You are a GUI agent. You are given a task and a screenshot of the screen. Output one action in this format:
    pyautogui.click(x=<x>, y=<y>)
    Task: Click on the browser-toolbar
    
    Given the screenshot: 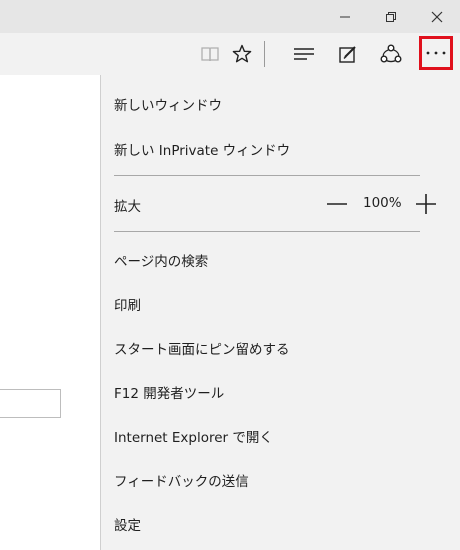 What is the action you would take?
    pyautogui.click(x=230, y=54)
    